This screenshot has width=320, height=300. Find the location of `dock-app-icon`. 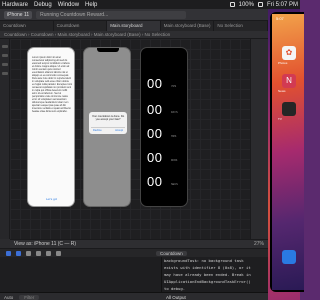

dock-app-icon is located at coordinates (289, 257).